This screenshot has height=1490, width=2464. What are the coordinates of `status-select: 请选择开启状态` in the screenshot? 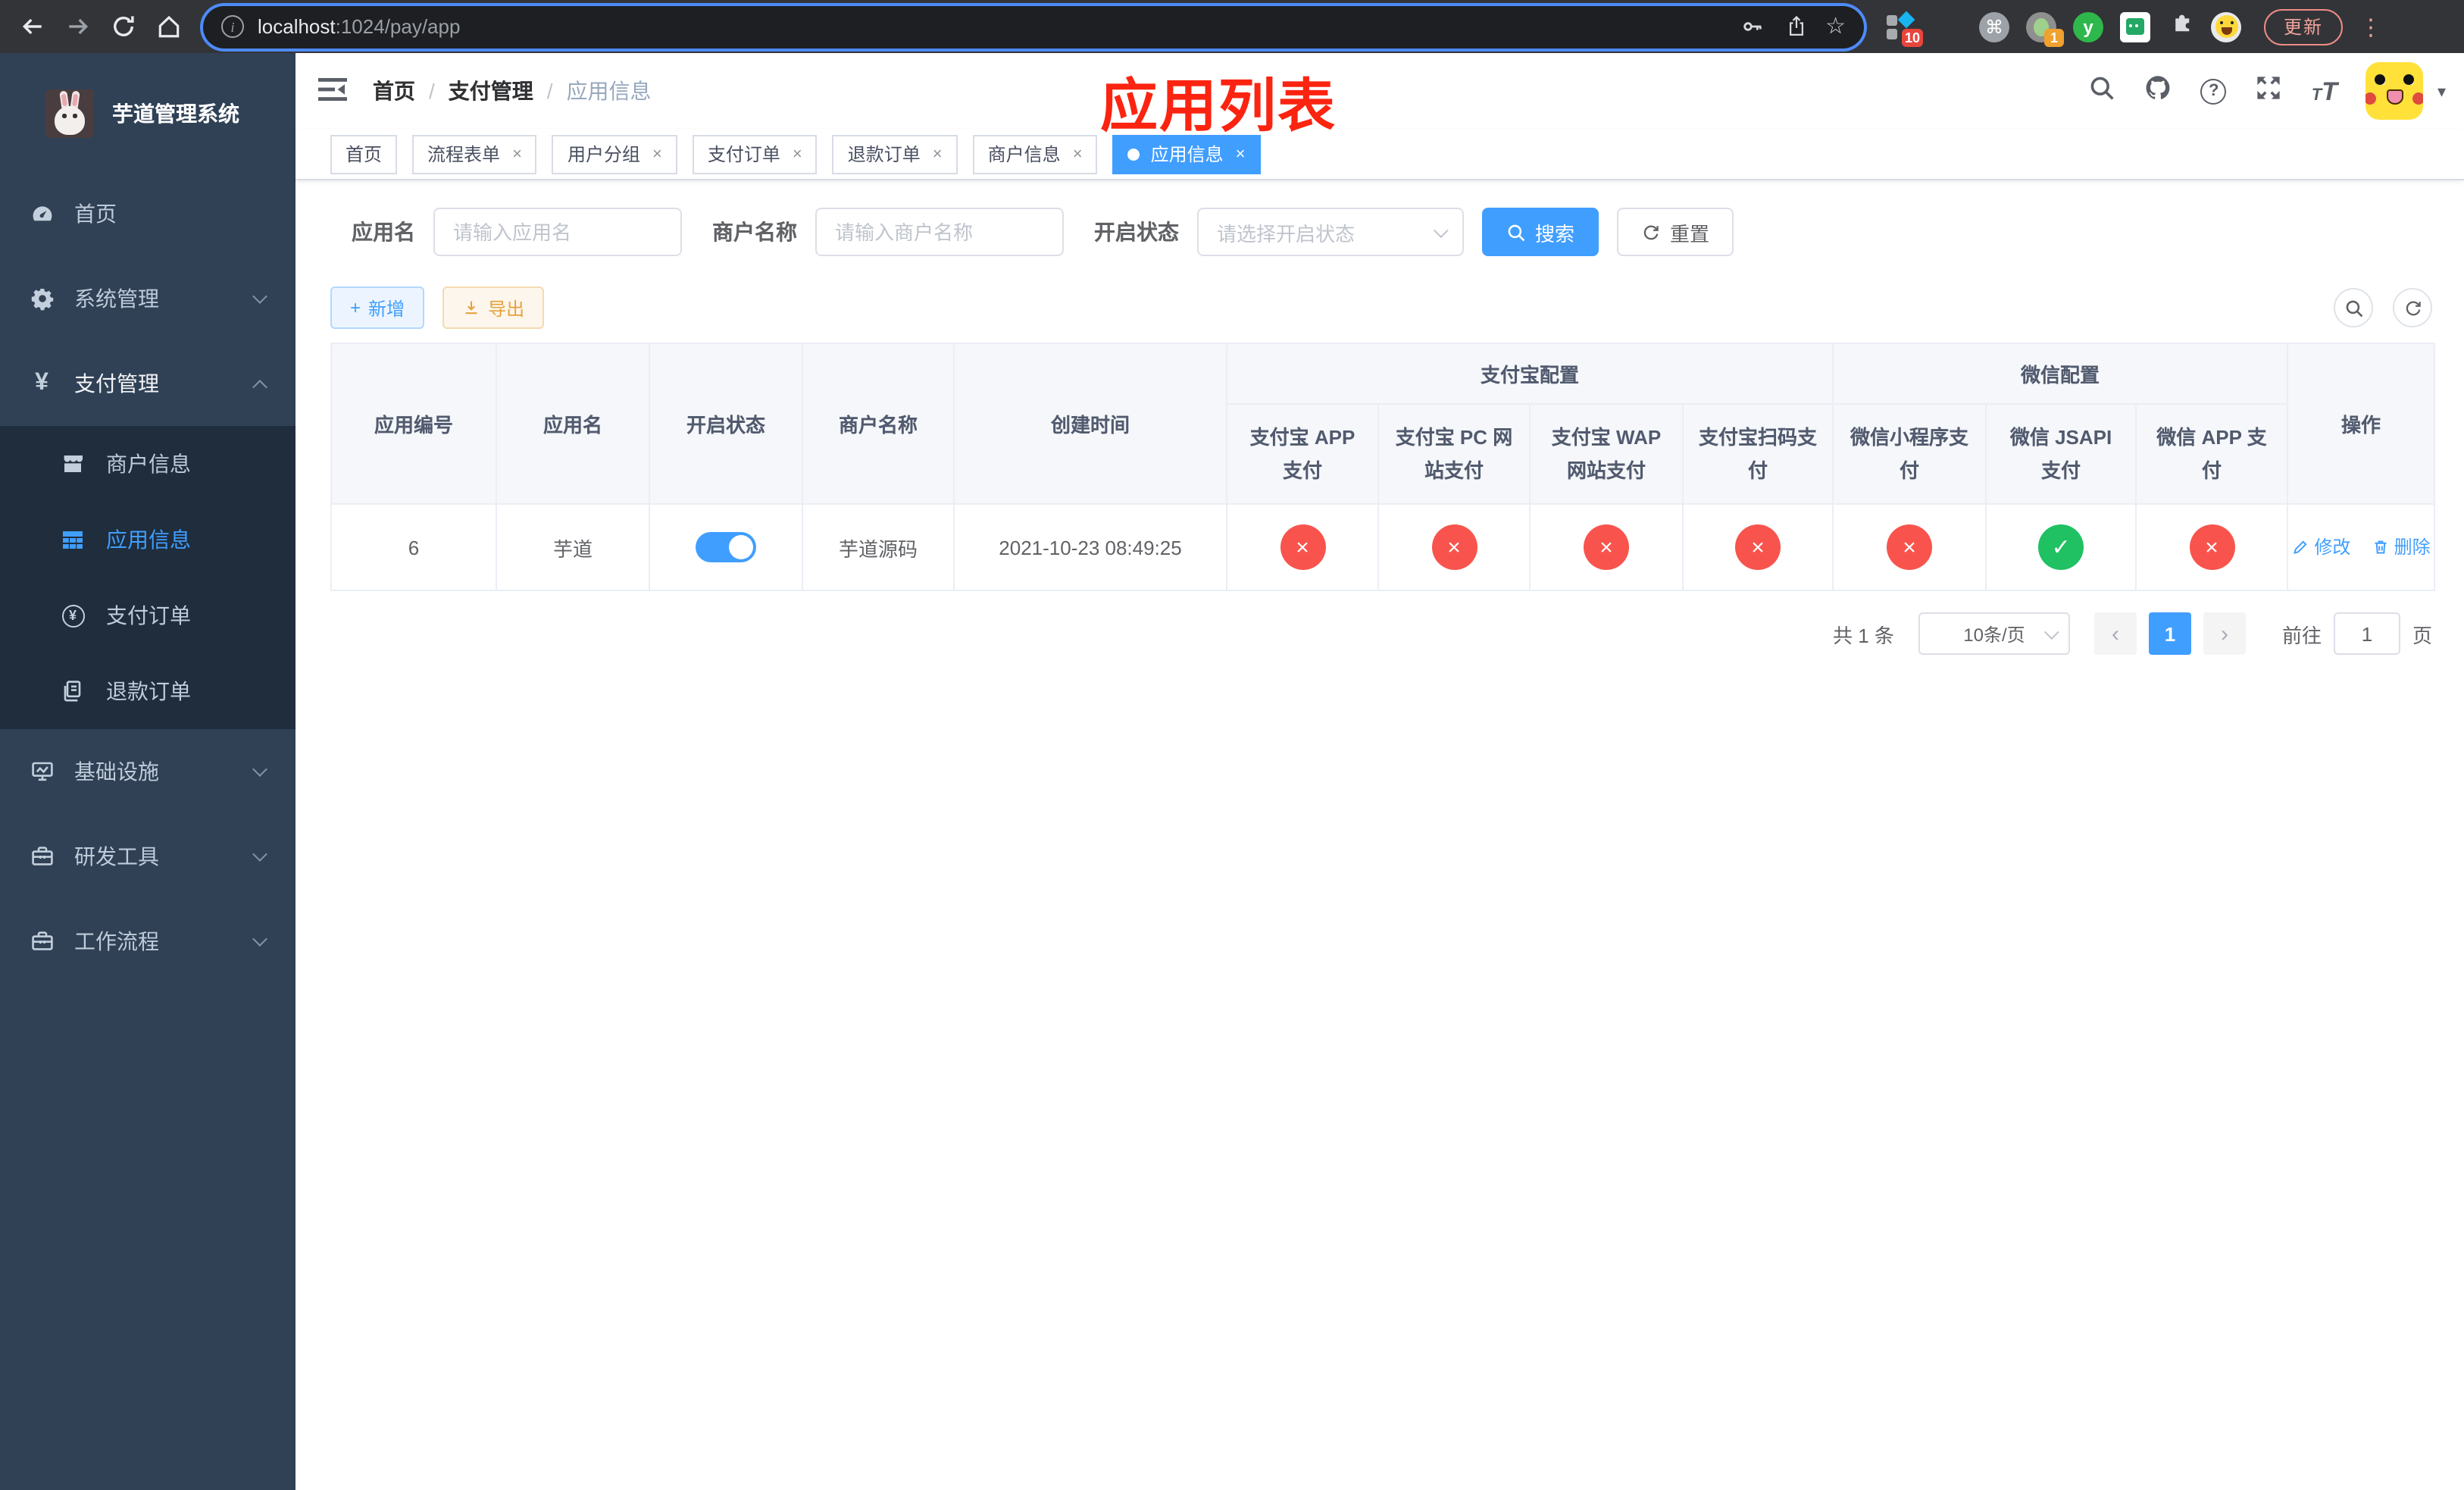 It's located at (1330, 232).